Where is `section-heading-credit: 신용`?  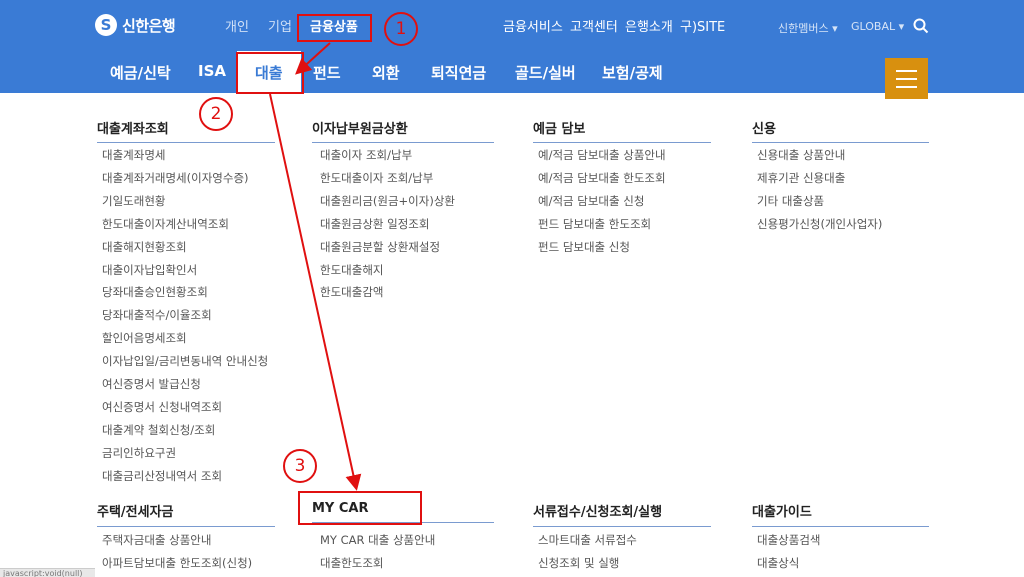
section-heading-credit: 신용 is located at coordinates (840, 130).